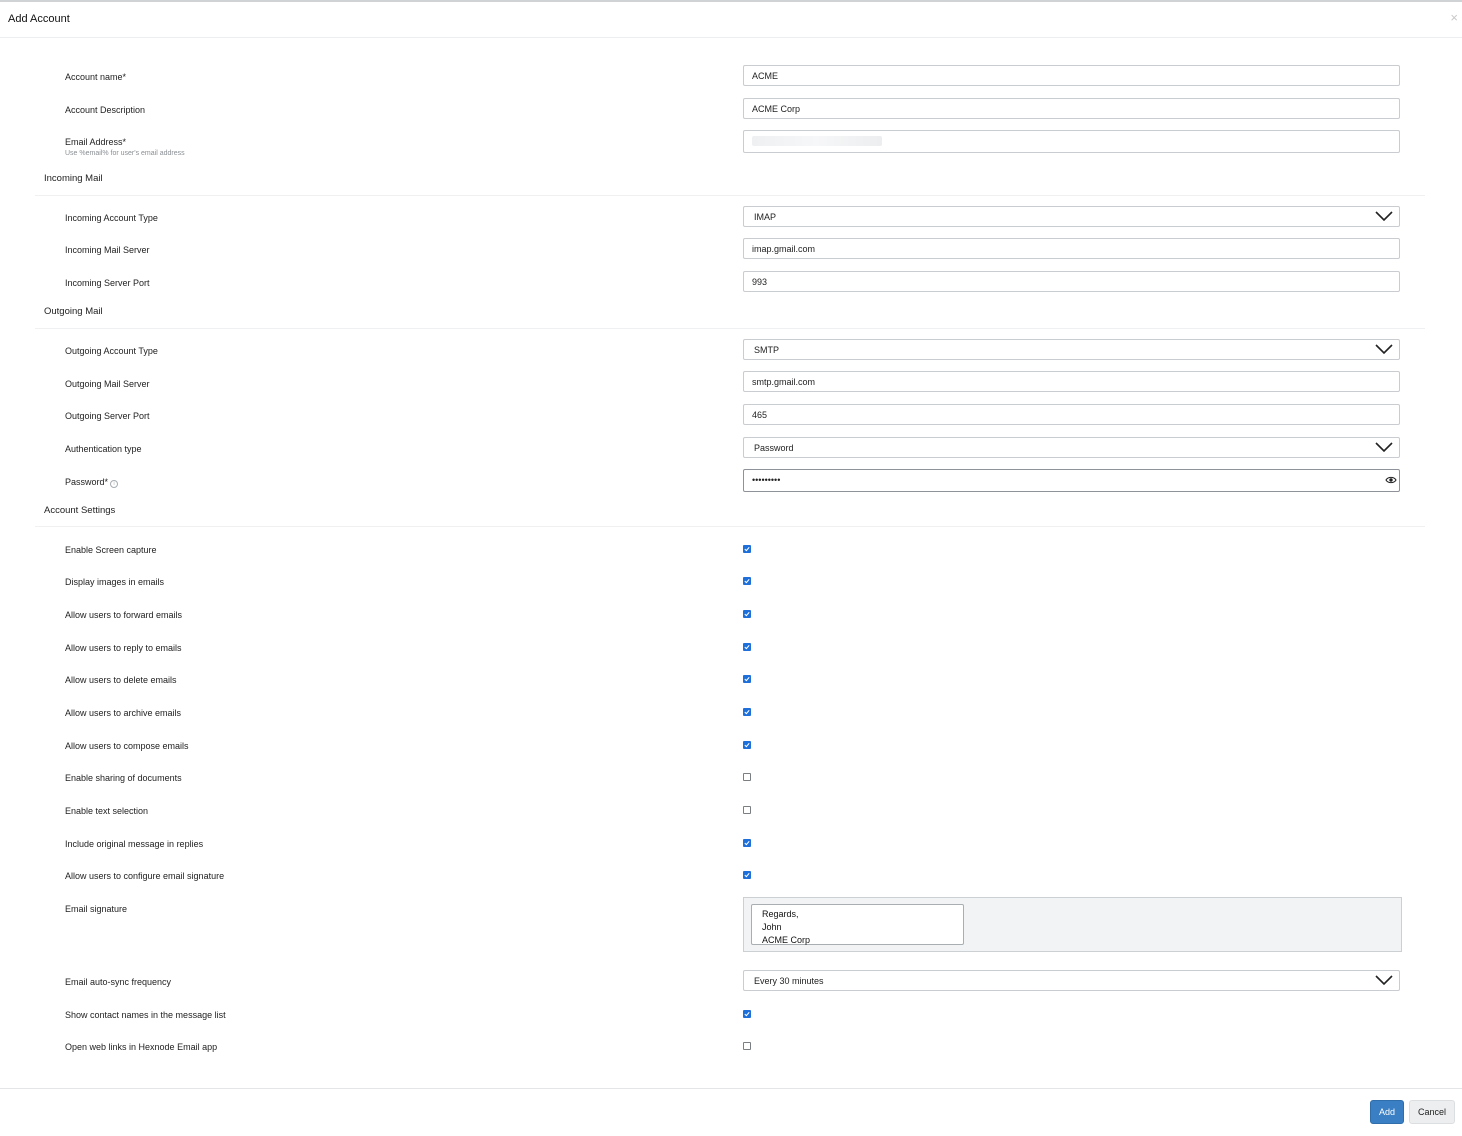 The width and height of the screenshot is (1462, 1136). What do you see at coordinates (107, 811) in the screenshot?
I see `setting-label: Enable text selection` at bounding box center [107, 811].